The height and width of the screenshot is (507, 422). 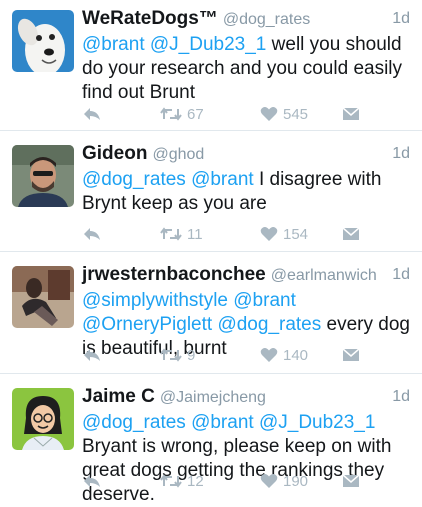 What do you see at coordinates (324, 275) in the screenshot?
I see `user-handle: @earlmanwich` at bounding box center [324, 275].